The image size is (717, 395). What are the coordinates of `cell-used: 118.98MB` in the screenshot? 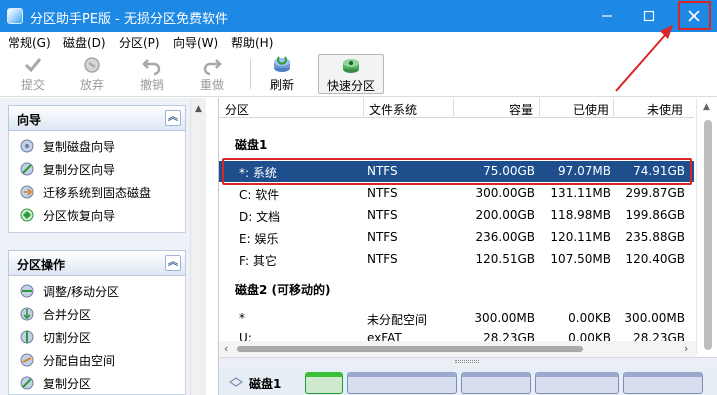 It's located at (580, 215).